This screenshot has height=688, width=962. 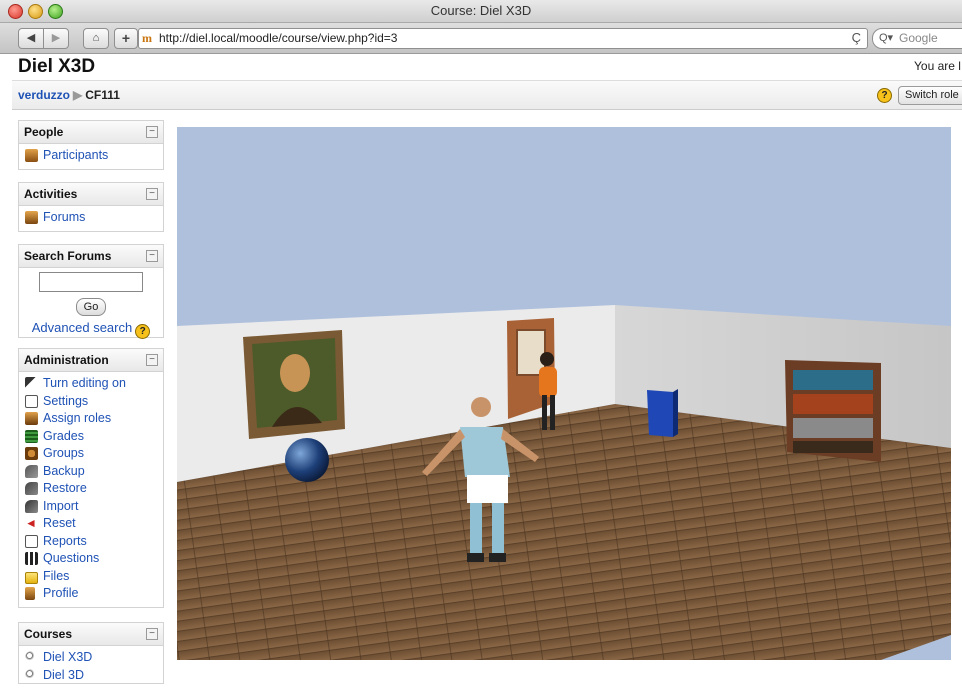 What do you see at coordinates (937, 66) in the screenshot?
I see `login-info: You are l` at bounding box center [937, 66].